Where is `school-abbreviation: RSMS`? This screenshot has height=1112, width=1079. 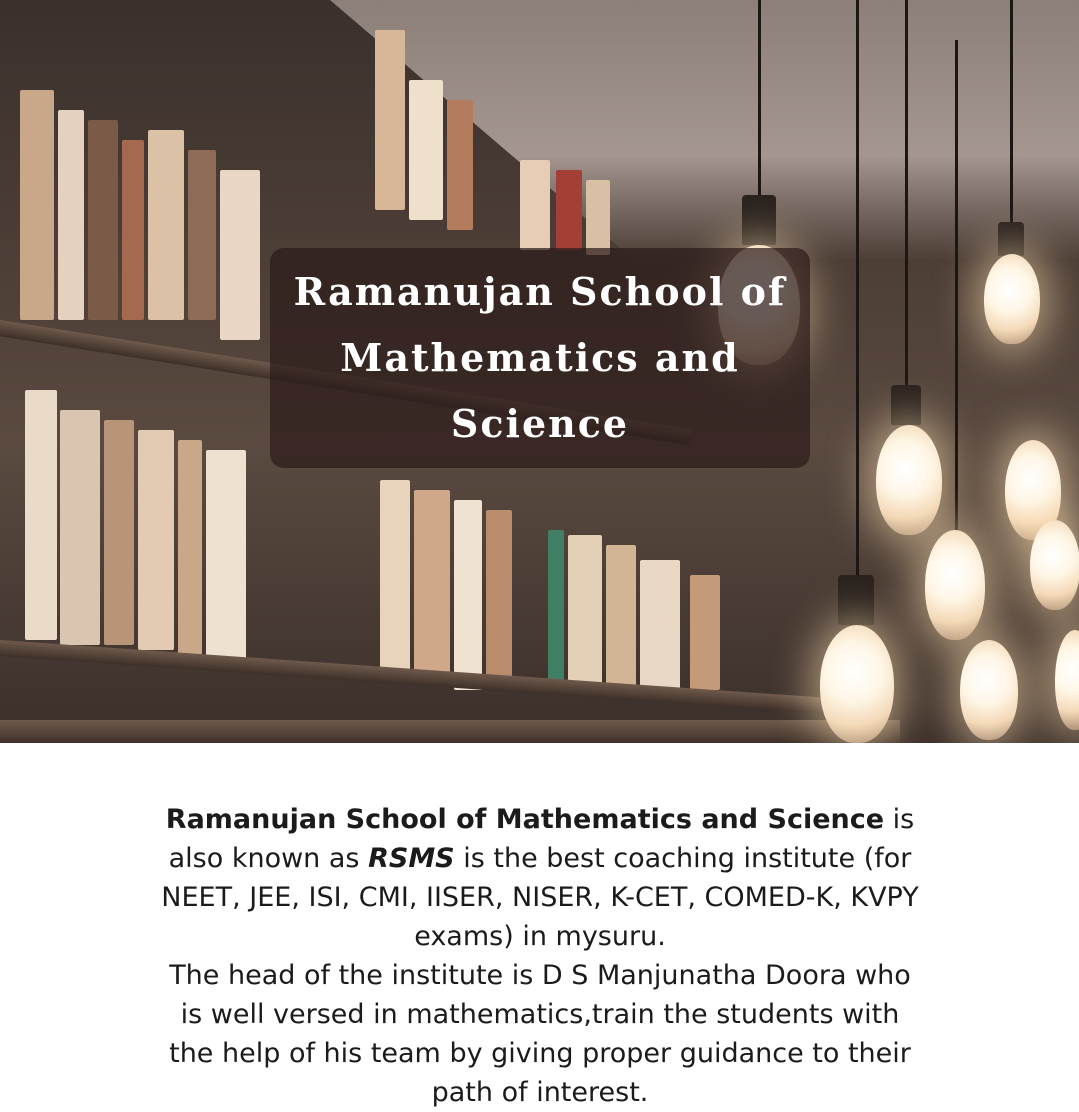 school-abbreviation: RSMS is located at coordinates (411, 858).